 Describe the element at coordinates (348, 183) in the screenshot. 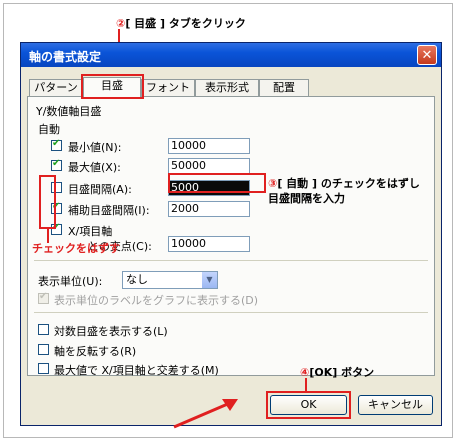

I see `annotation-step3-line1: [ 自動 ] のチェックをはずし` at that location.